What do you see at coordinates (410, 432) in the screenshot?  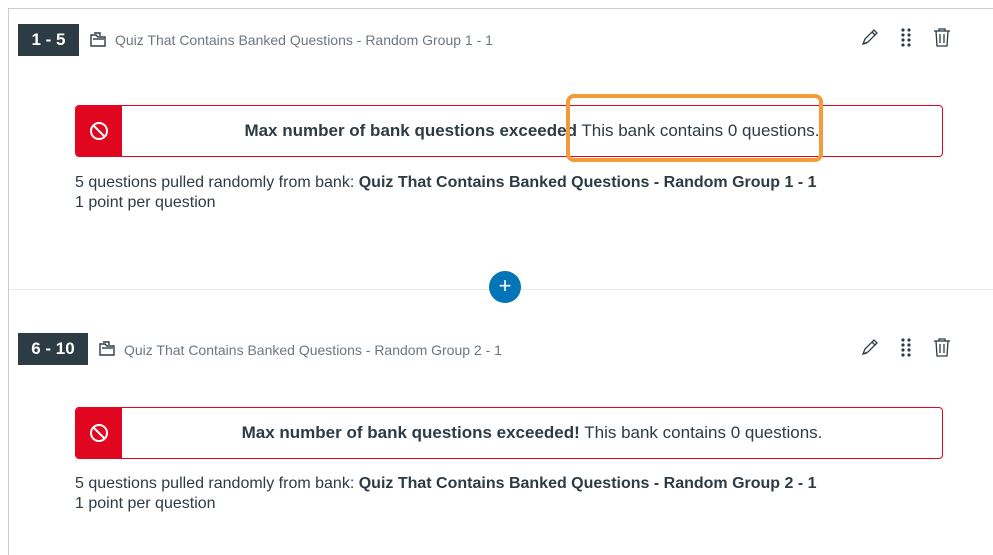 I see `alert-heading: Max number of bank questions exceeded!` at bounding box center [410, 432].